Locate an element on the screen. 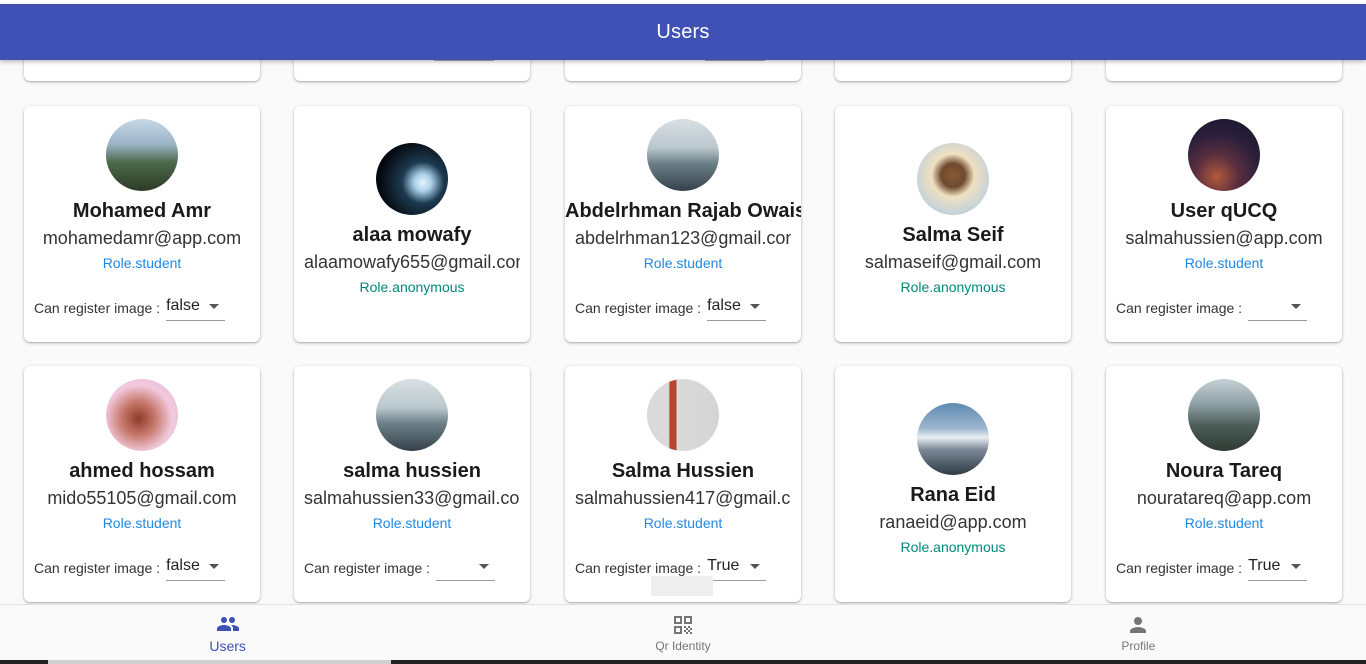 This screenshot has width=1366, height=664. system-bar-segment is located at coordinates (219, 662).